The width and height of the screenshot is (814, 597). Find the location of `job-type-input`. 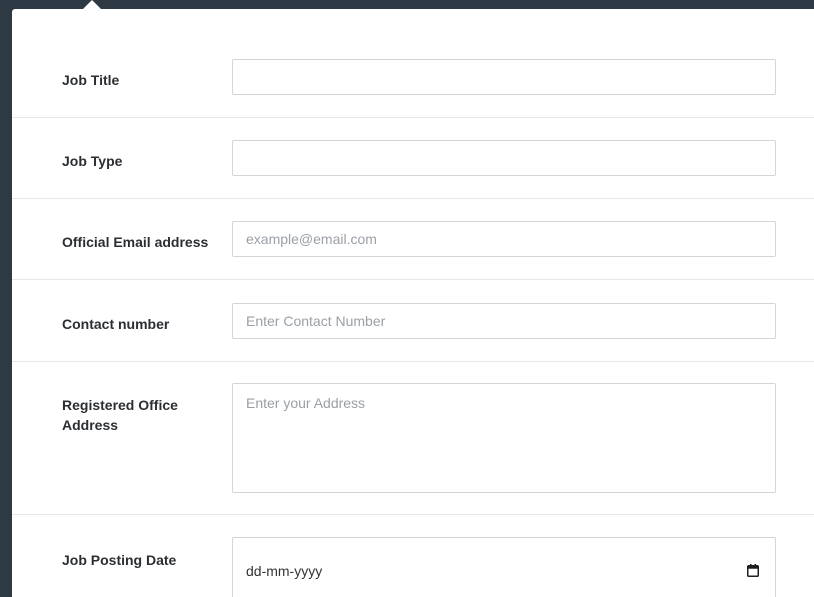

job-type-input is located at coordinates (504, 158).